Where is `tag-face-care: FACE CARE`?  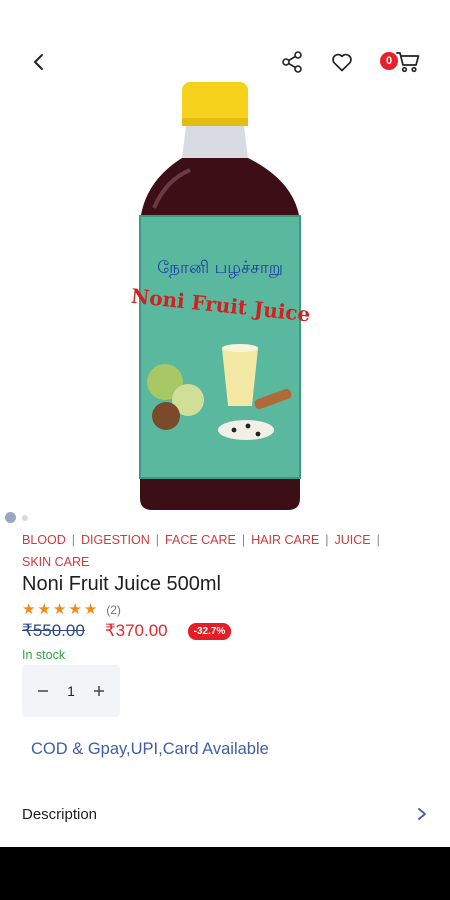
tag-face-care: FACE CARE is located at coordinates (200, 540).